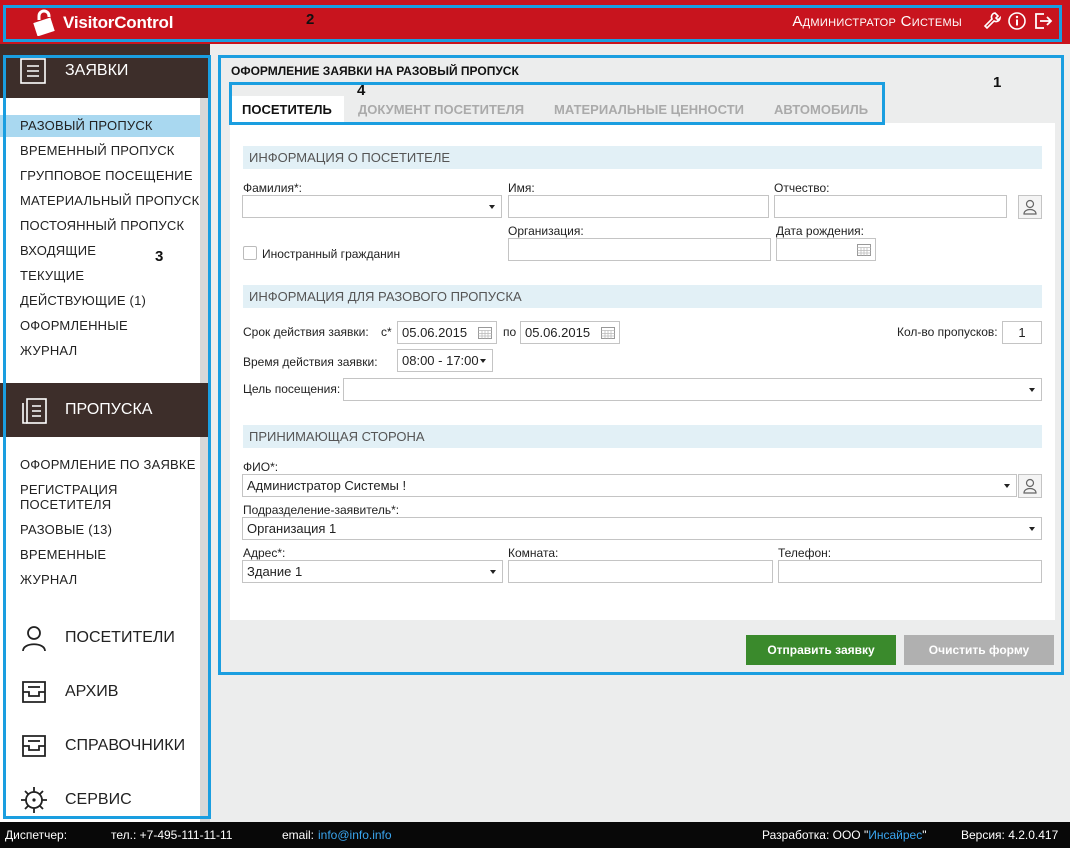 The height and width of the screenshot is (848, 1070). Describe the element at coordinates (533, 553) in the screenshot. I see `room-label: Комната:` at that location.